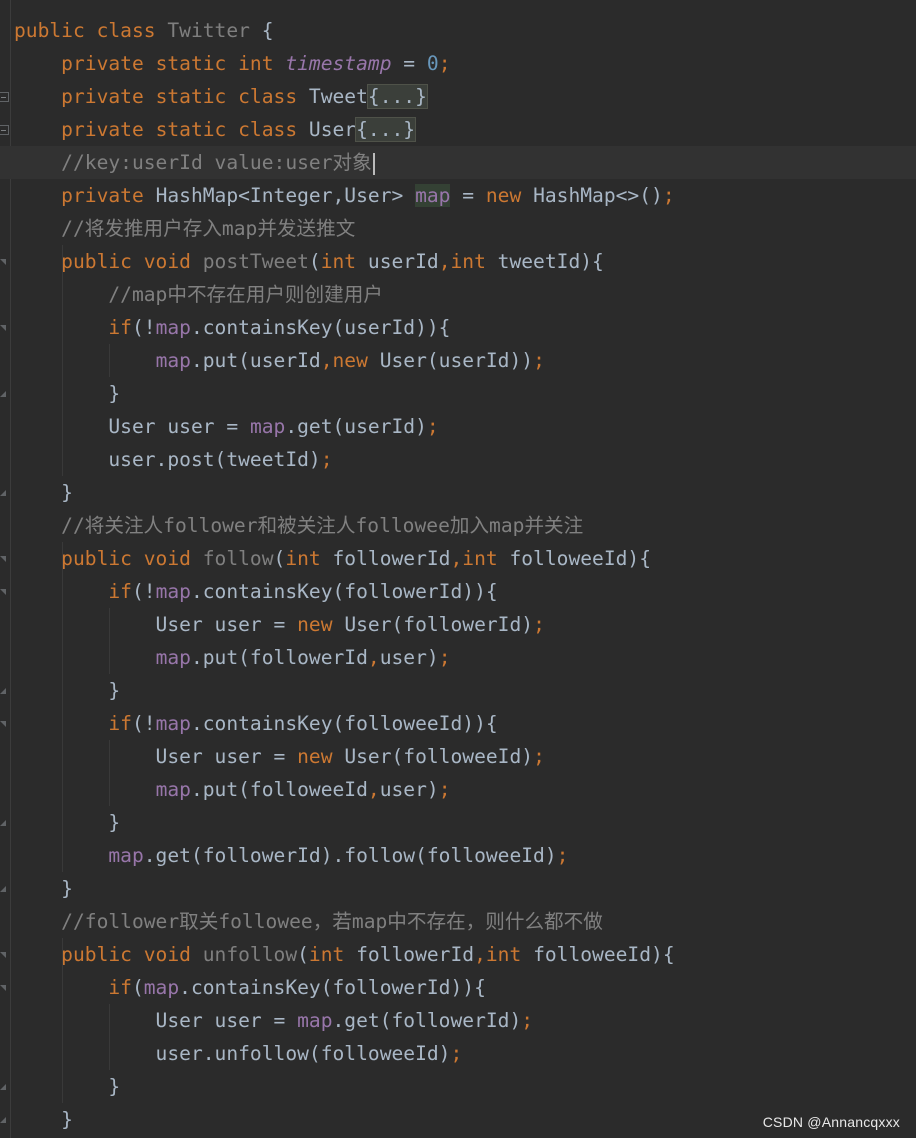 The width and height of the screenshot is (916, 1138). Describe the element at coordinates (458, 294) in the screenshot. I see `code-line: //map中不存在用户则创建用户` at that location.